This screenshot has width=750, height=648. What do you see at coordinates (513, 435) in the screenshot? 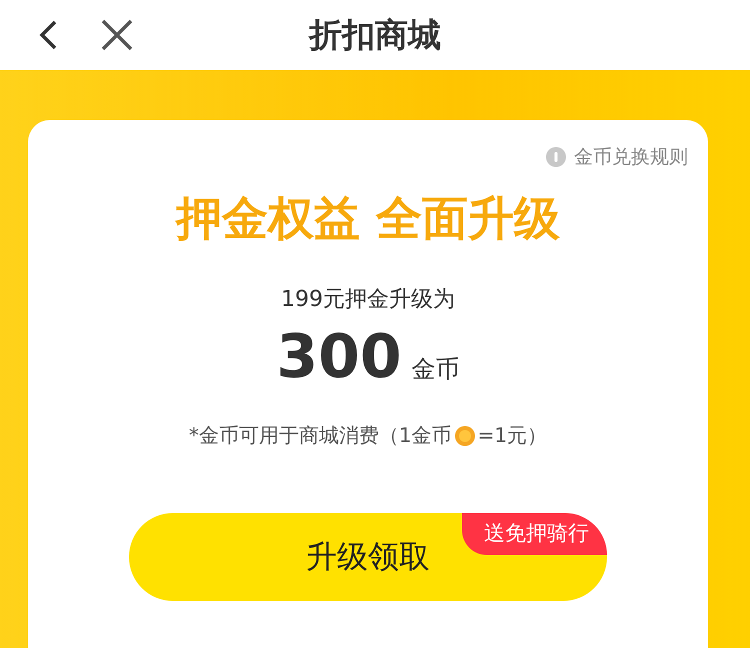
I see `note-text: =1元）` at bounding box center [513, 435].